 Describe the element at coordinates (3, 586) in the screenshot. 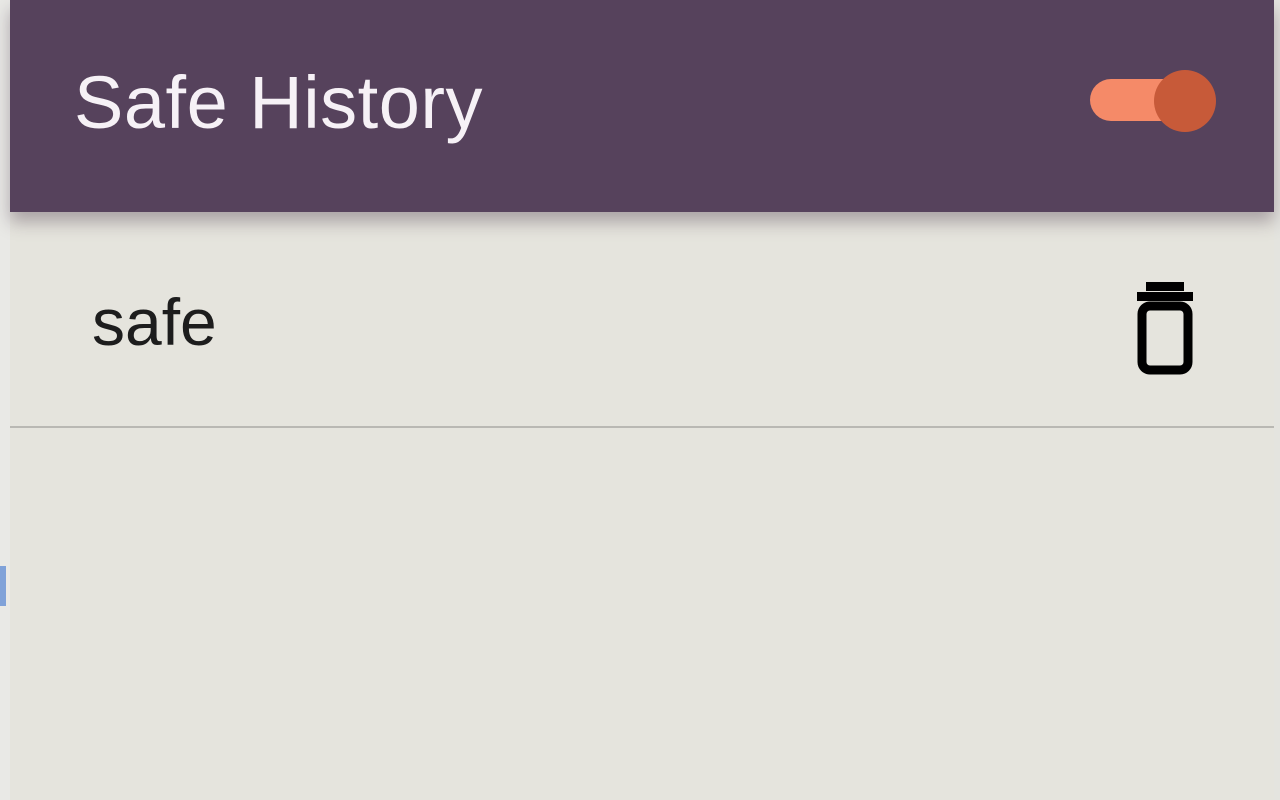

I see `background-page-mark` at that location.